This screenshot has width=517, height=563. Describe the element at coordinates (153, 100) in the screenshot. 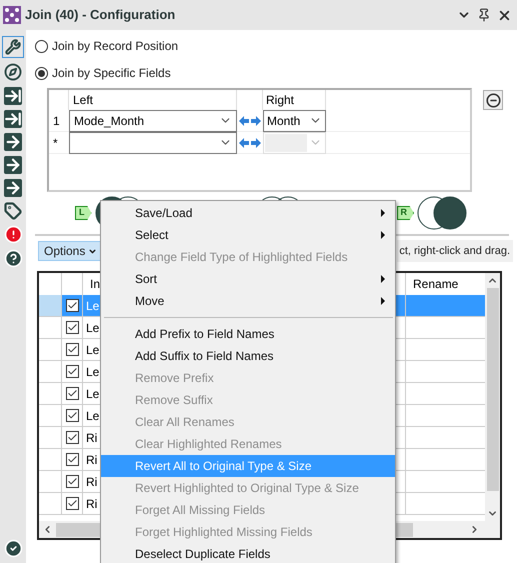

I see `column-header: Left` at that location.